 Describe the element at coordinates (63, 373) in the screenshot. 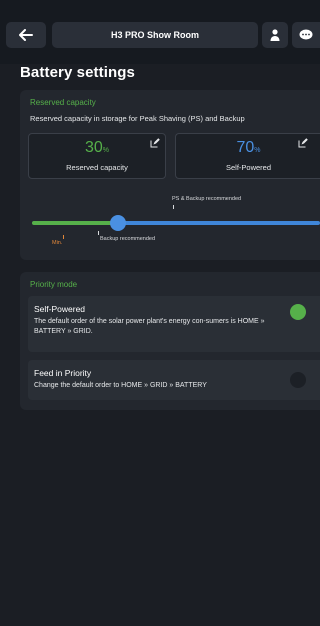

I see `option-feed-in-priority-title: Feed in Priority` at that location.